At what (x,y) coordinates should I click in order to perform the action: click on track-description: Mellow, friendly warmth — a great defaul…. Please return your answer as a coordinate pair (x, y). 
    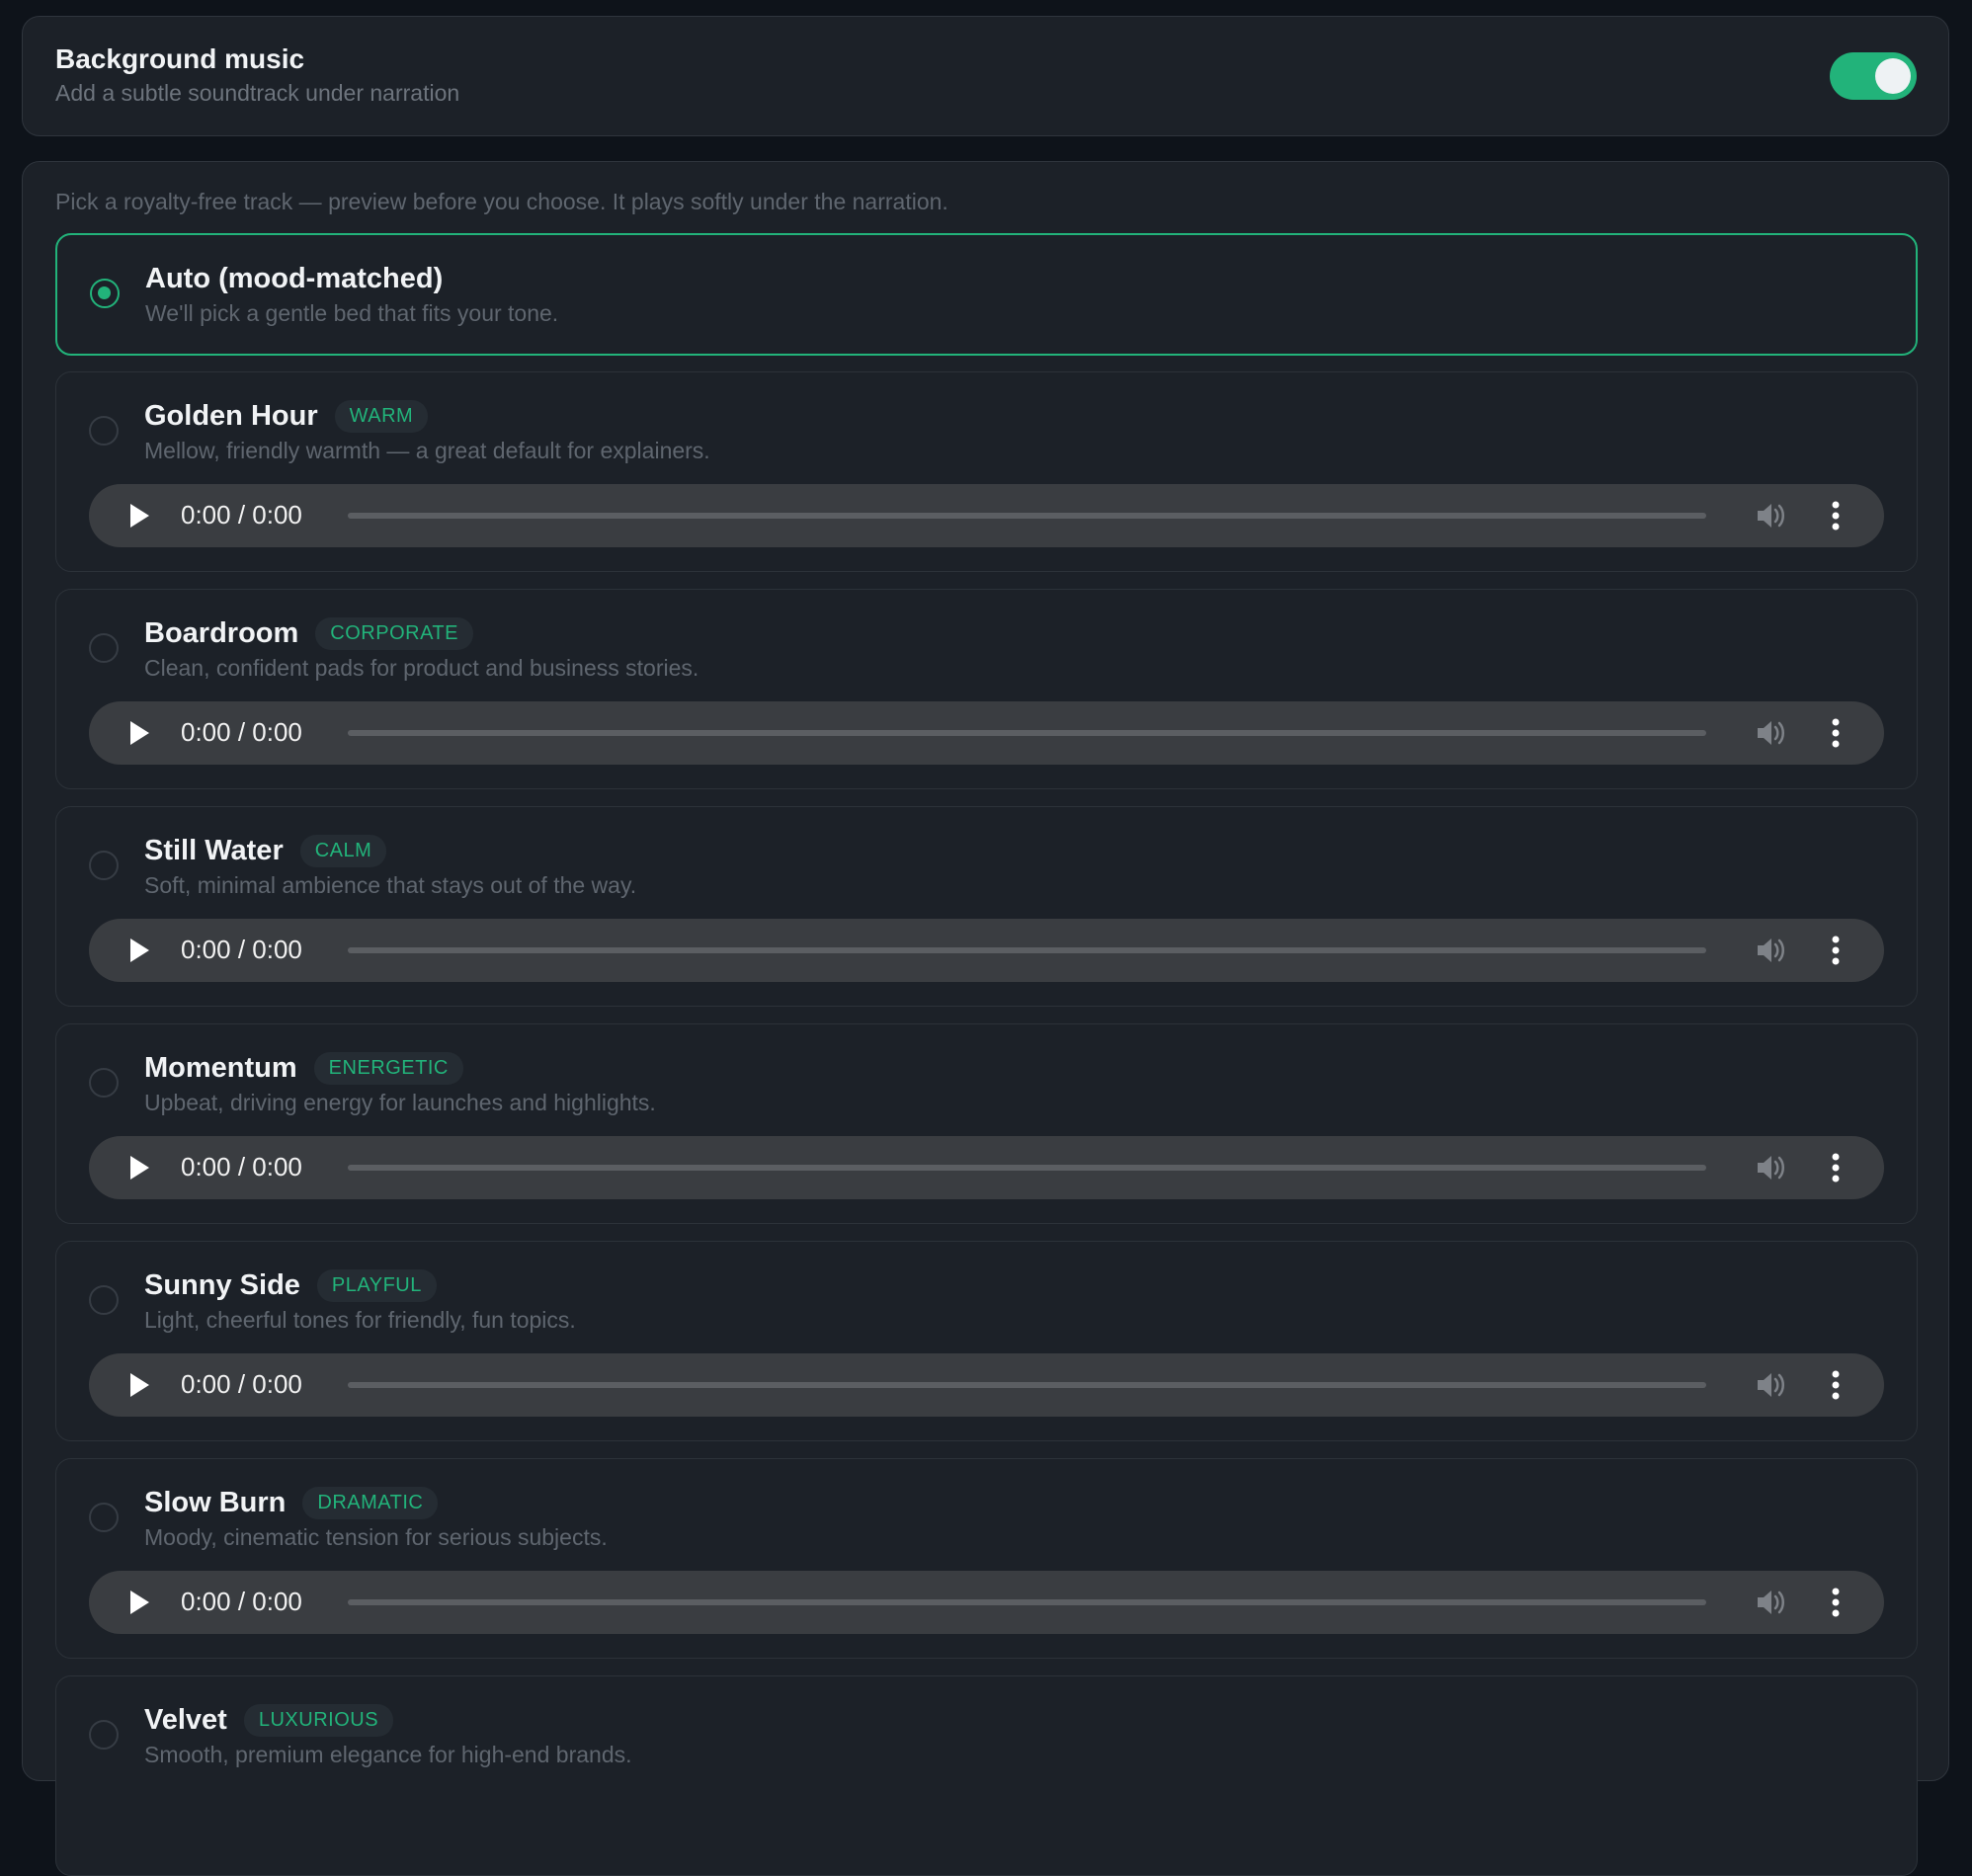
    Looking at the image, I should click on (427, 451).